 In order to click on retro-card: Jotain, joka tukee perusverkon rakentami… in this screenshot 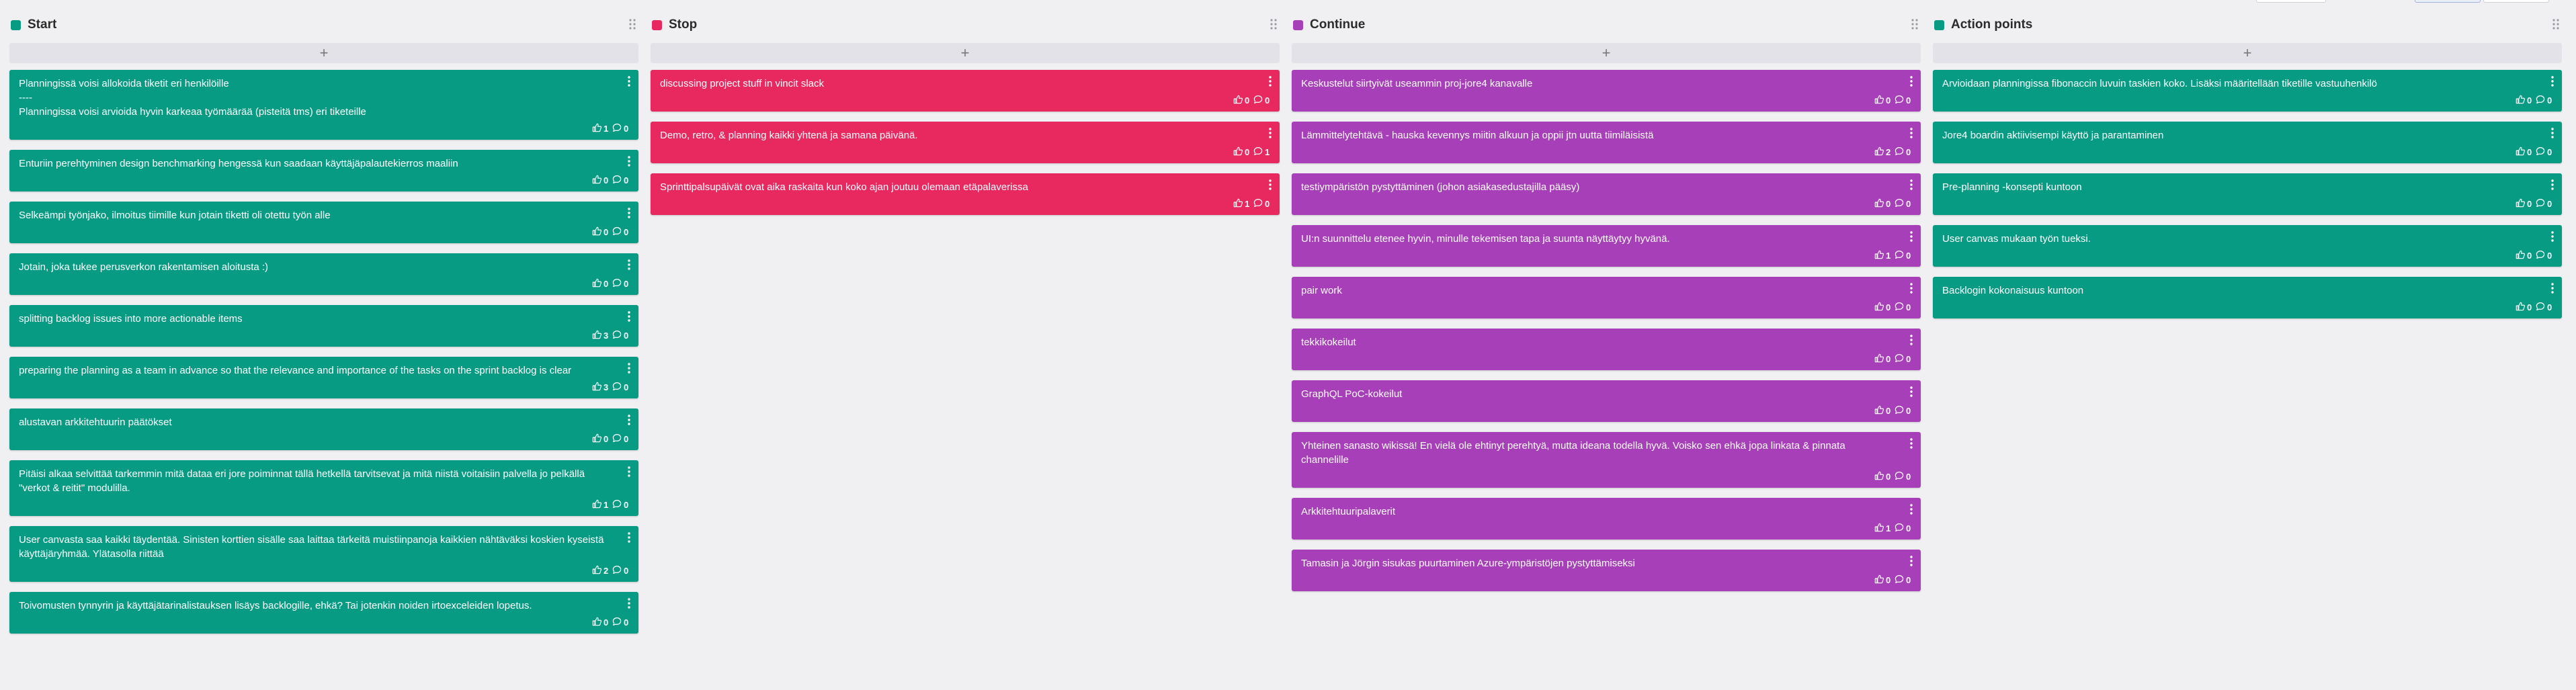, I will do `click(323, 274)`.